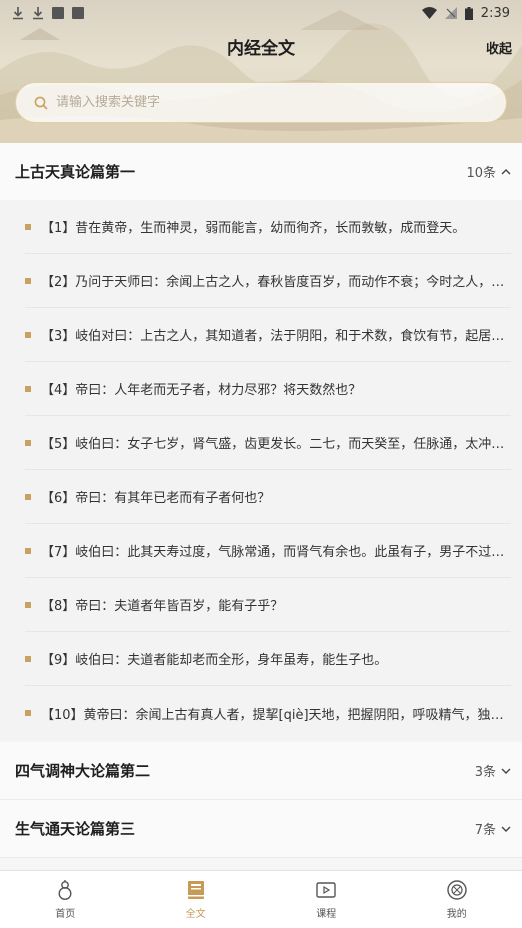 The image size is (522, 928). I want to click on item-text: 【1】昔在黄帝，生而神灵，弱而能言，幼而徇齐，长而敦敏，成而登天。, so click(253, 228).